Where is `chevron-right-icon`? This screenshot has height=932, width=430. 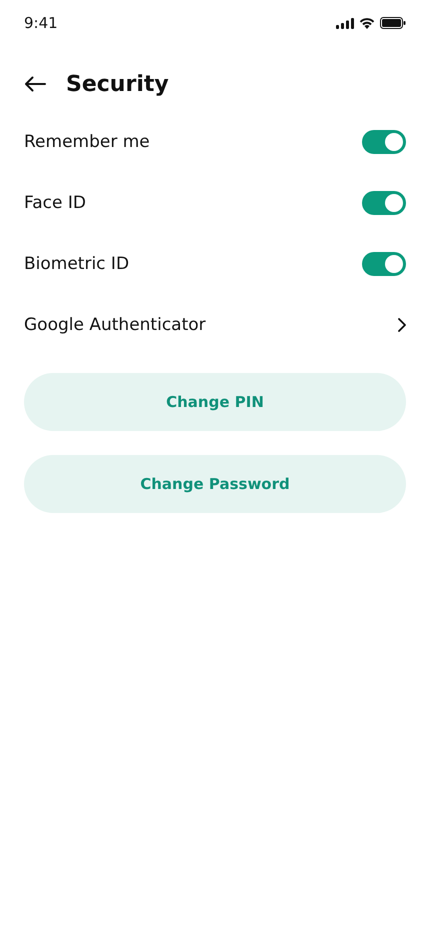 chevron-right-icon is located at coordinates (402, 325).